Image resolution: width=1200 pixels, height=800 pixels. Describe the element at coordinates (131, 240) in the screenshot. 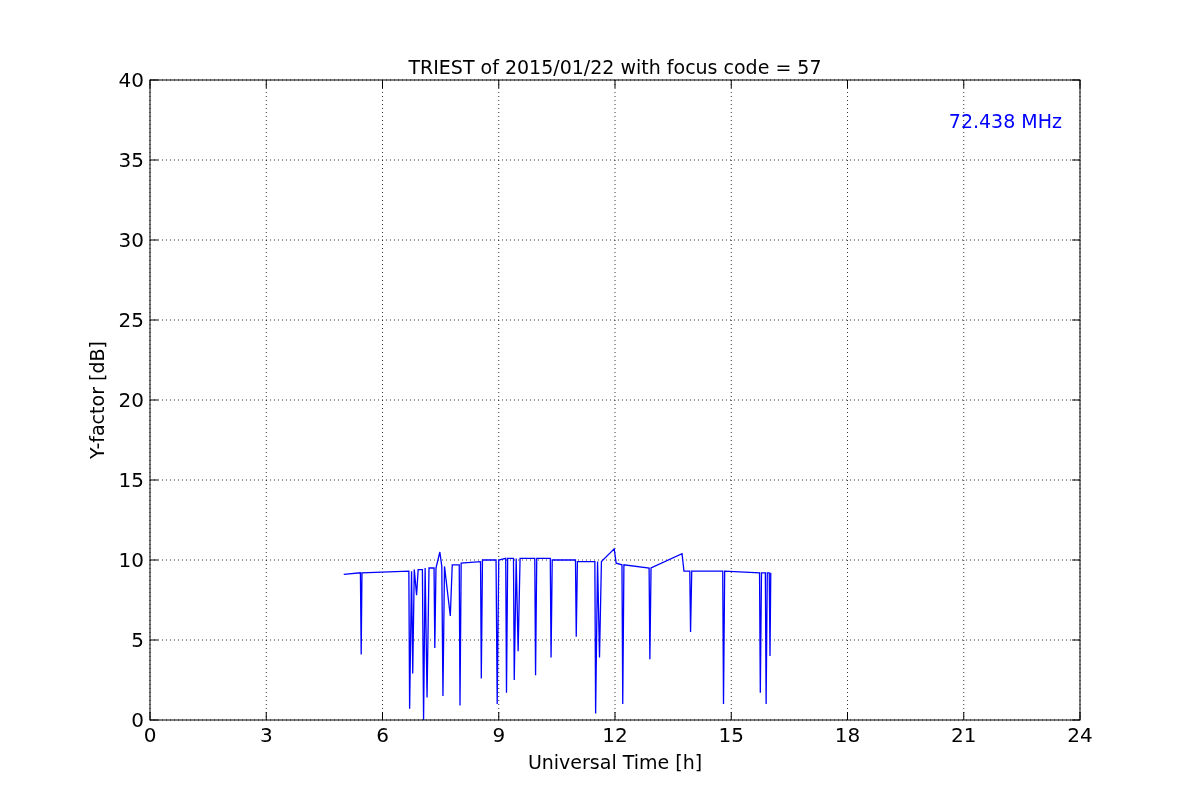

I see `y-tick-label: 30` at that location.